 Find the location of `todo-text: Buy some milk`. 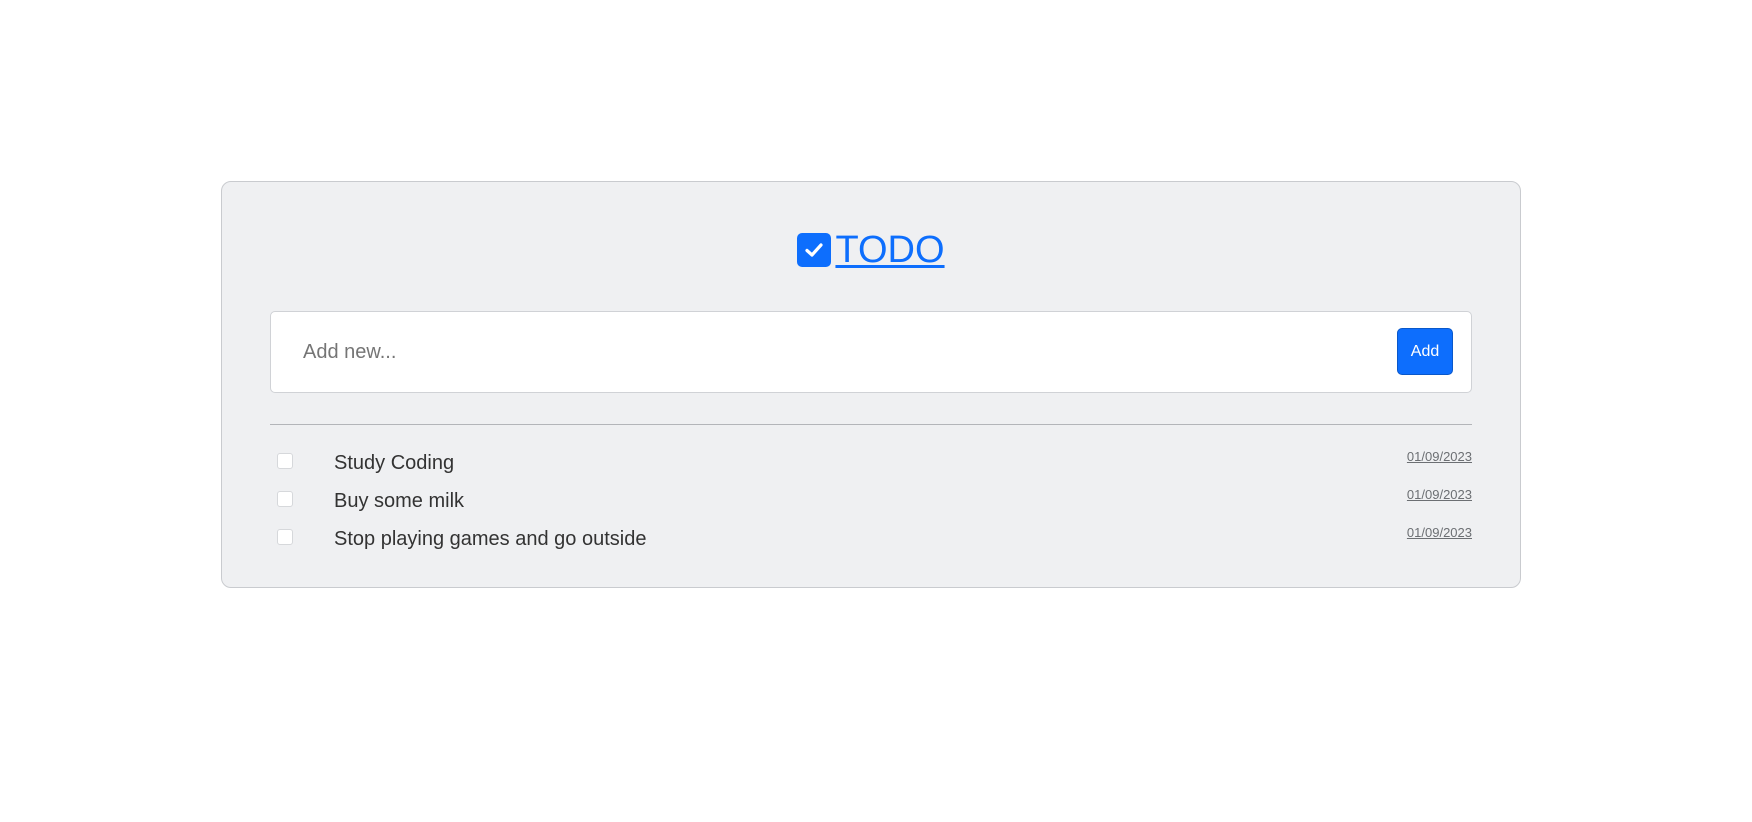

todo-text: Buy some milk is located at coordinates (399, 501).